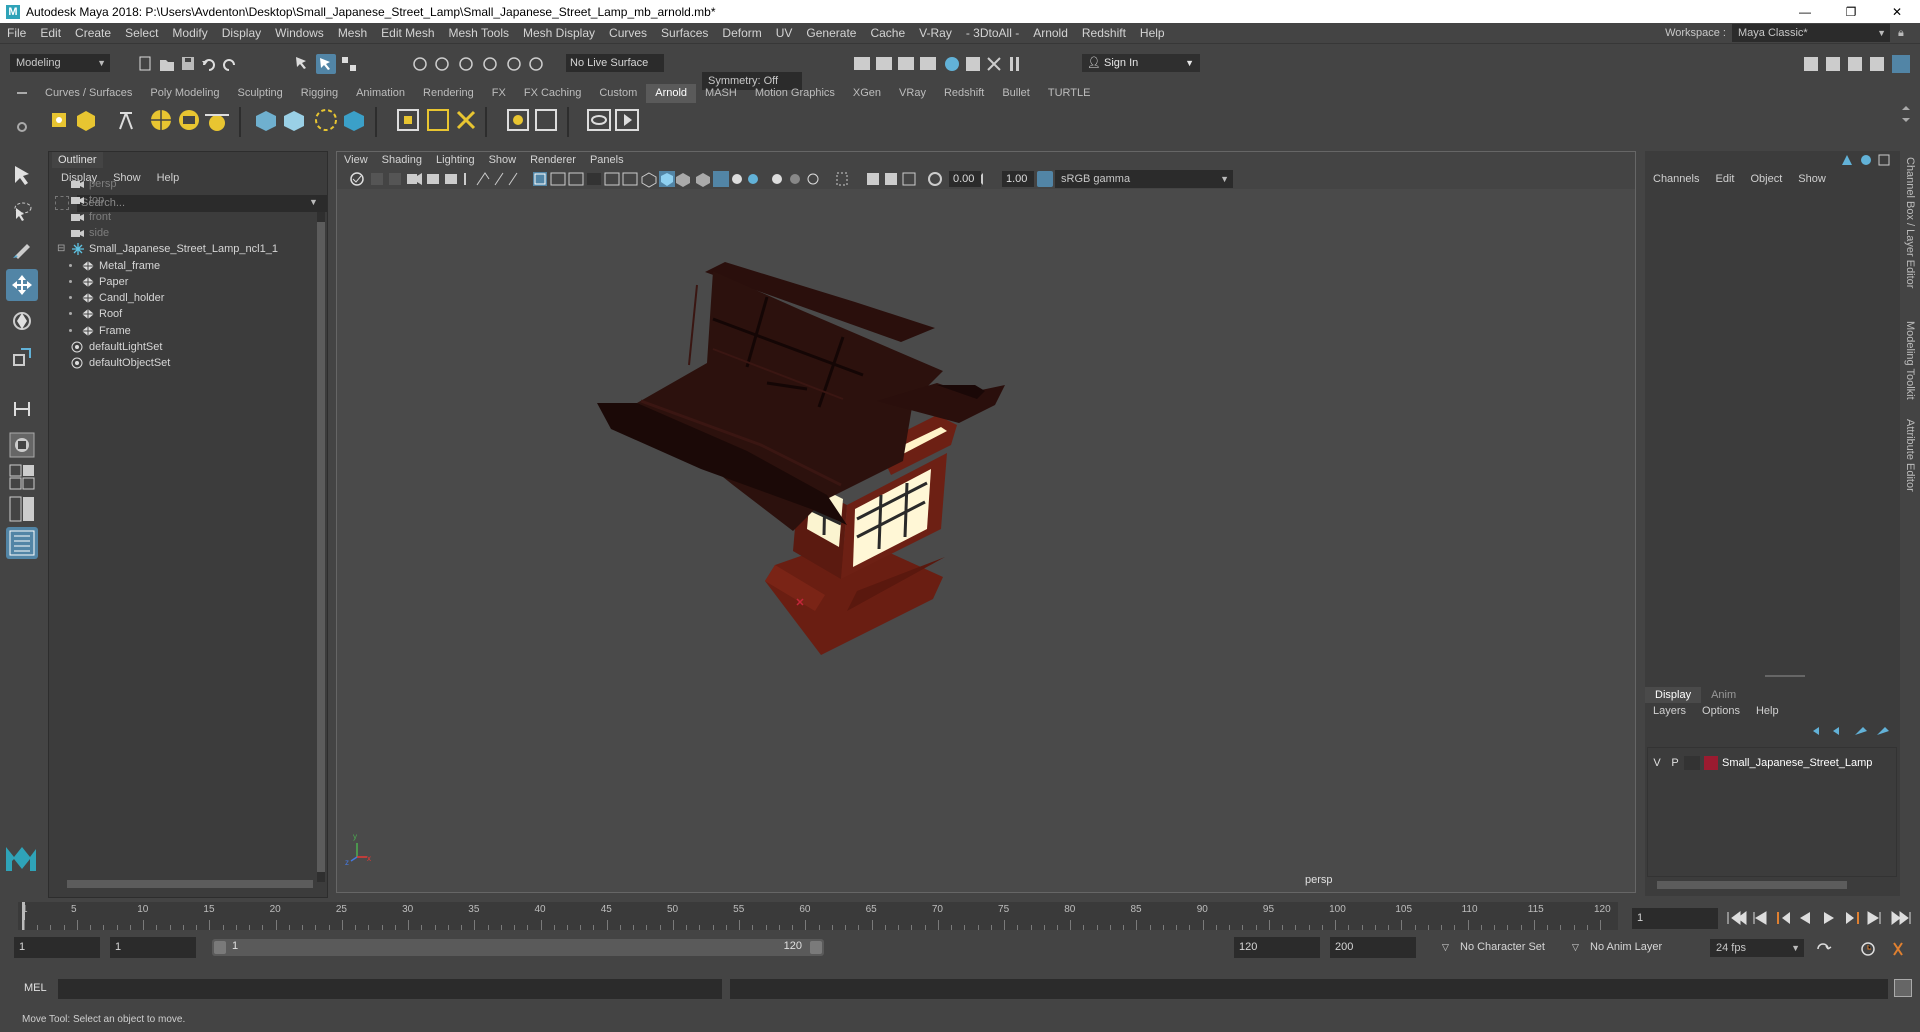 The image size is (1920, 1032). Describe the element at coordinates (1797, 763) in the screenshot. I see `layer-name: Small_Japanese_Street_Lamp` at that location.